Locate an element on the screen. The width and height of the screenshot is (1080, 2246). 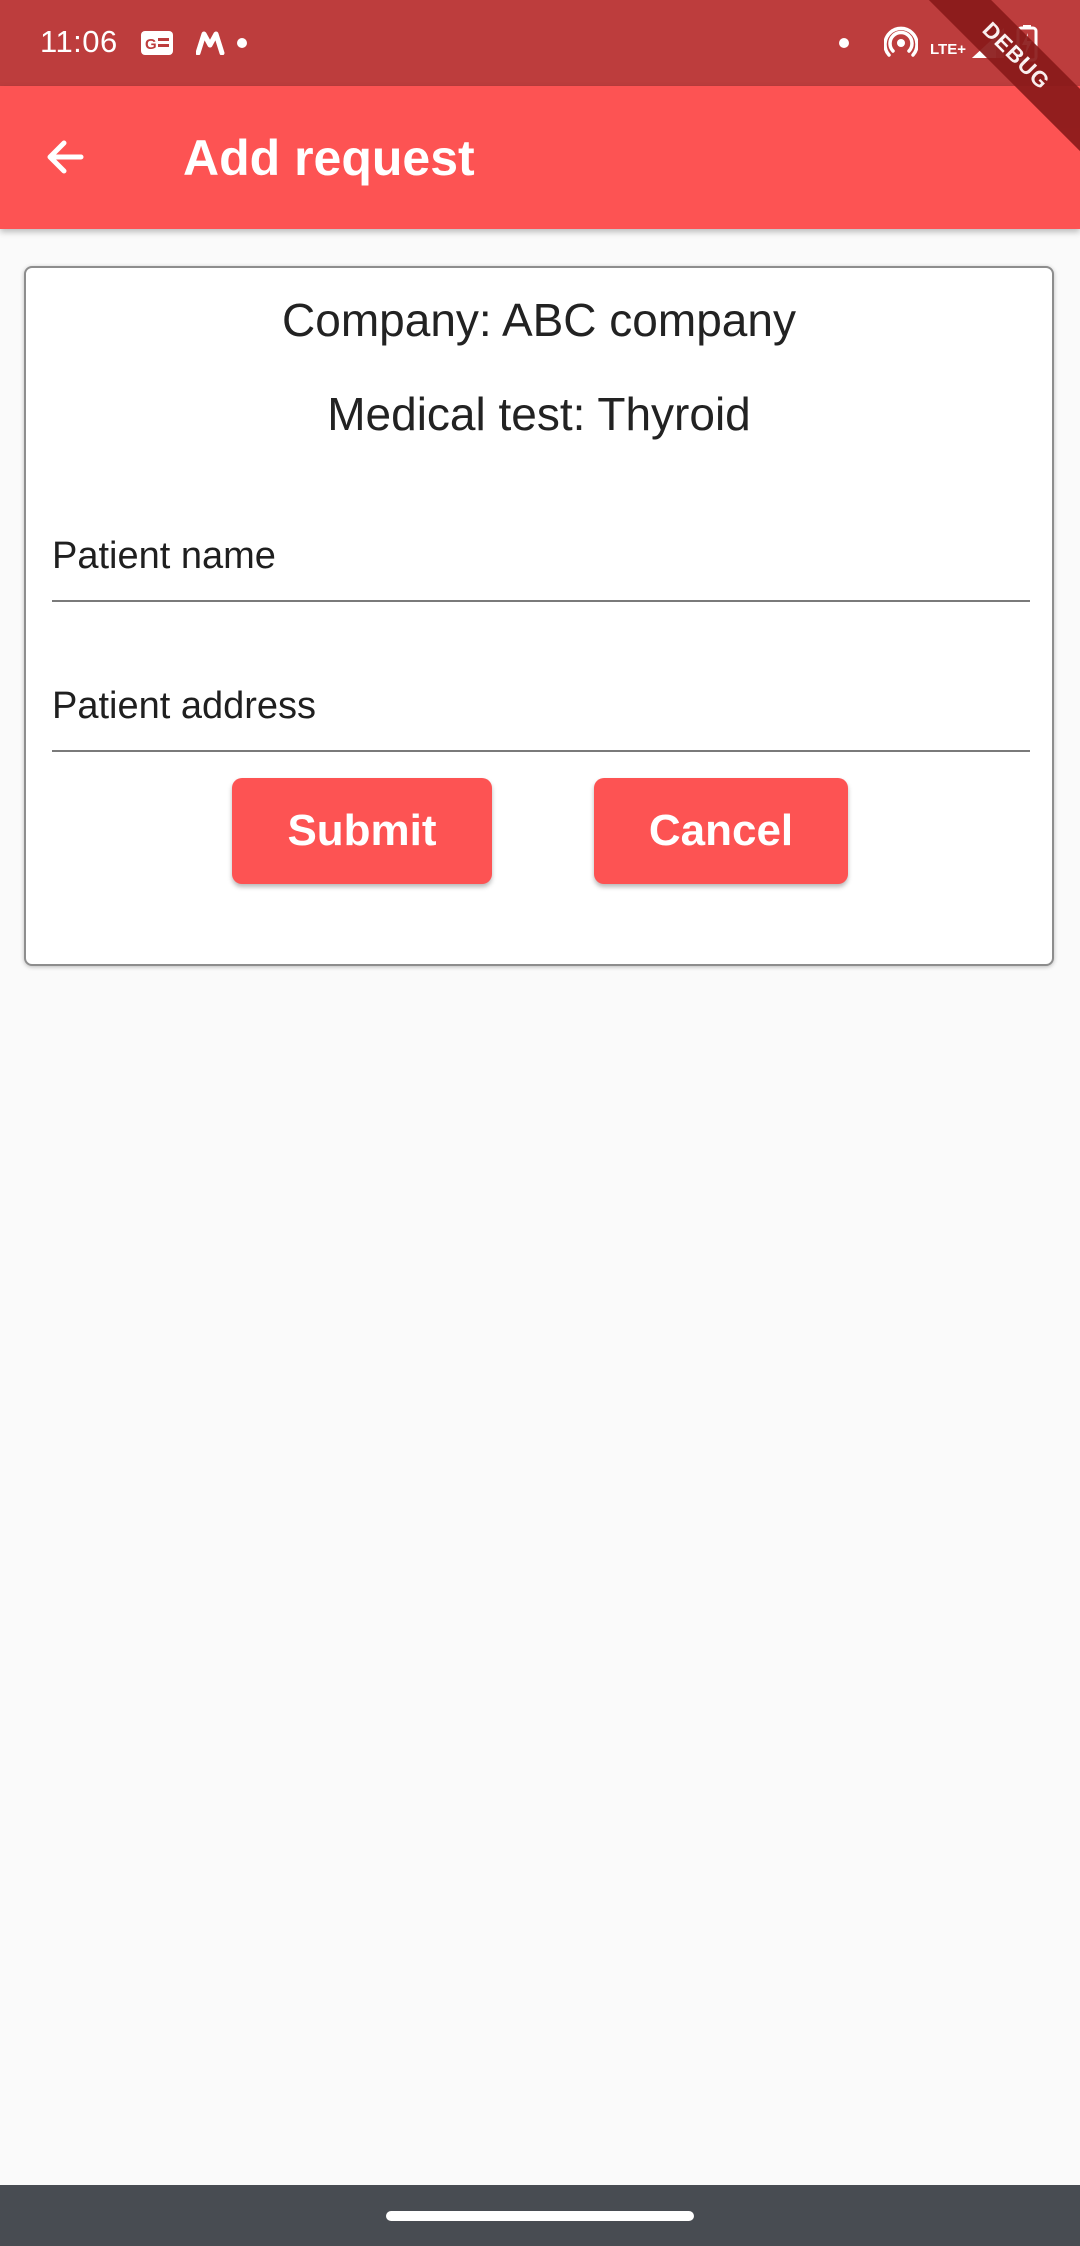
medical-test-label: Medical test: Thyroid is located at coordinates (539, 414).